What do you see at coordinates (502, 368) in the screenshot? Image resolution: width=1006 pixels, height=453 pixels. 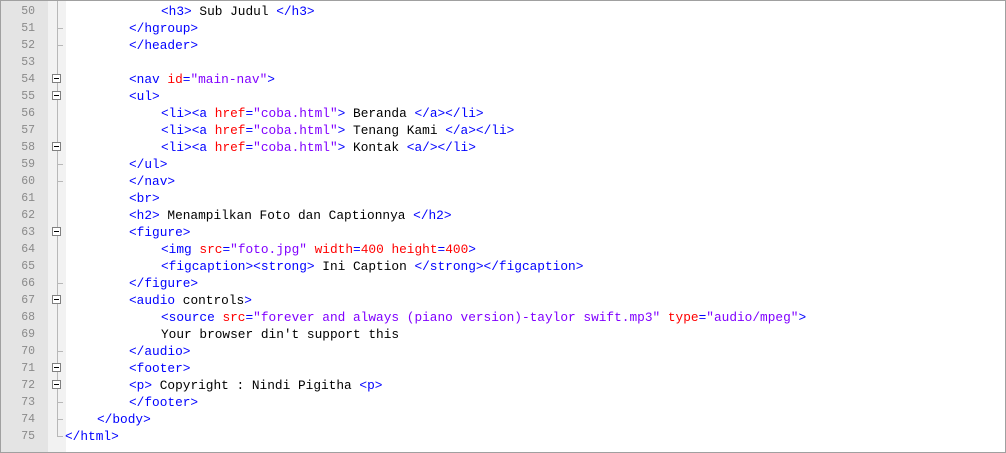 I see `code-line: 71 <footer>` at bounding box center [502, 368].